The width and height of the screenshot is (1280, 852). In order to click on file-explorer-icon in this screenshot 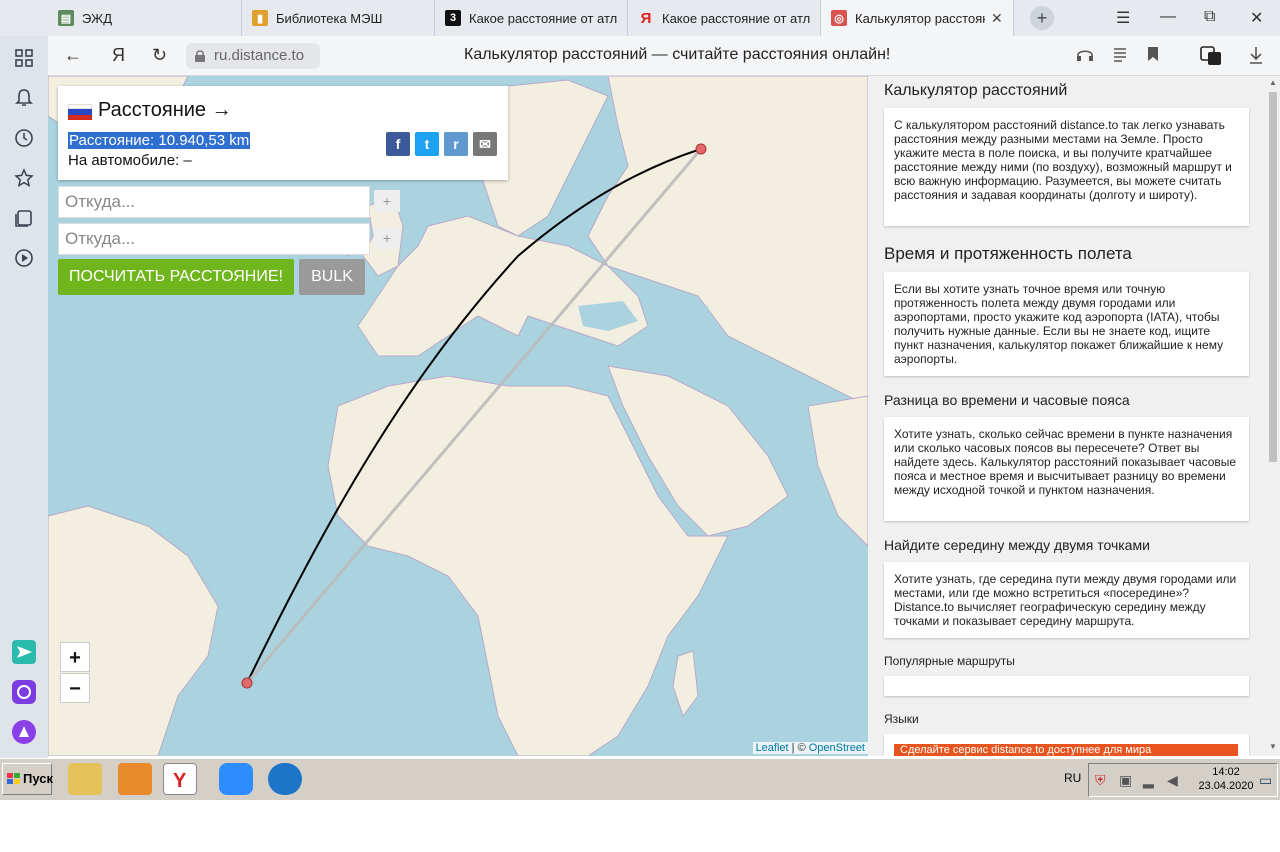, I will do `click(85, 779)`.